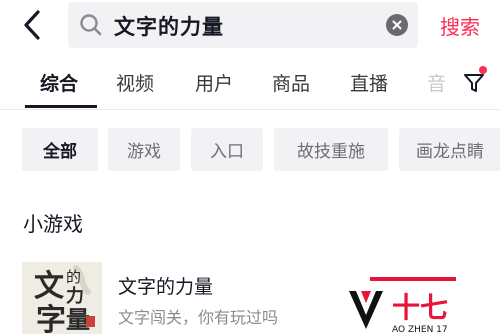 This screenshot has height=334, width=500. What do you see at coordinates (291, 82) in the screenshot?
I see `tab-products: 商品` at bounding box center [291, 82].